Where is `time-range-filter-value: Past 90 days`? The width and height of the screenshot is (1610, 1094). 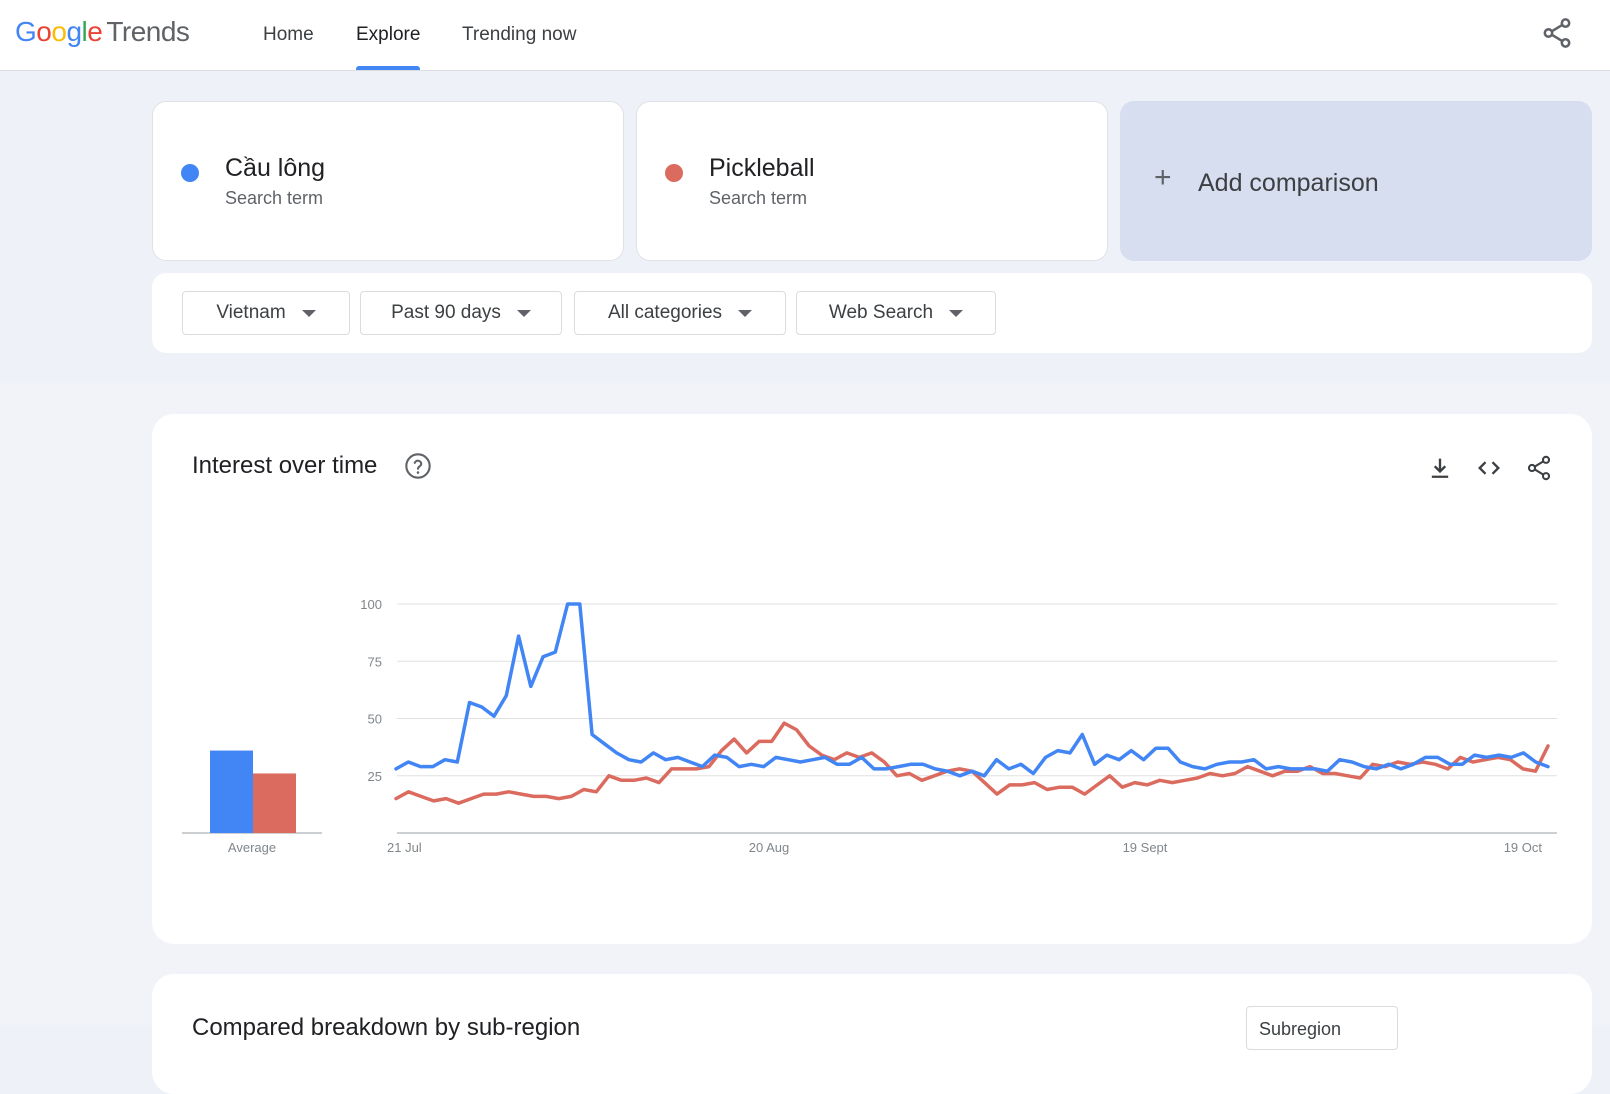
time-range-filter-value: Past 90 days is located at coordinates (446, 312).